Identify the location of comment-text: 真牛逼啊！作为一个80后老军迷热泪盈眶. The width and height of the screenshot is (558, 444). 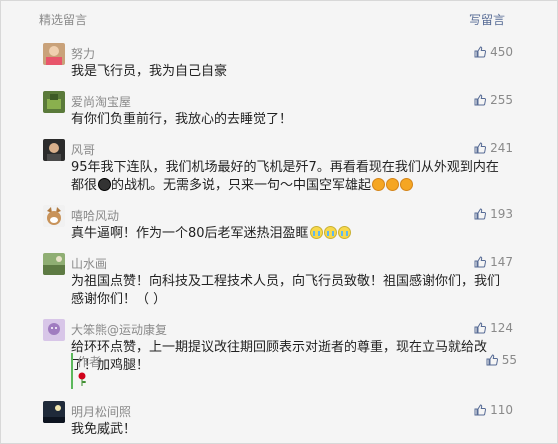
(288, 234).